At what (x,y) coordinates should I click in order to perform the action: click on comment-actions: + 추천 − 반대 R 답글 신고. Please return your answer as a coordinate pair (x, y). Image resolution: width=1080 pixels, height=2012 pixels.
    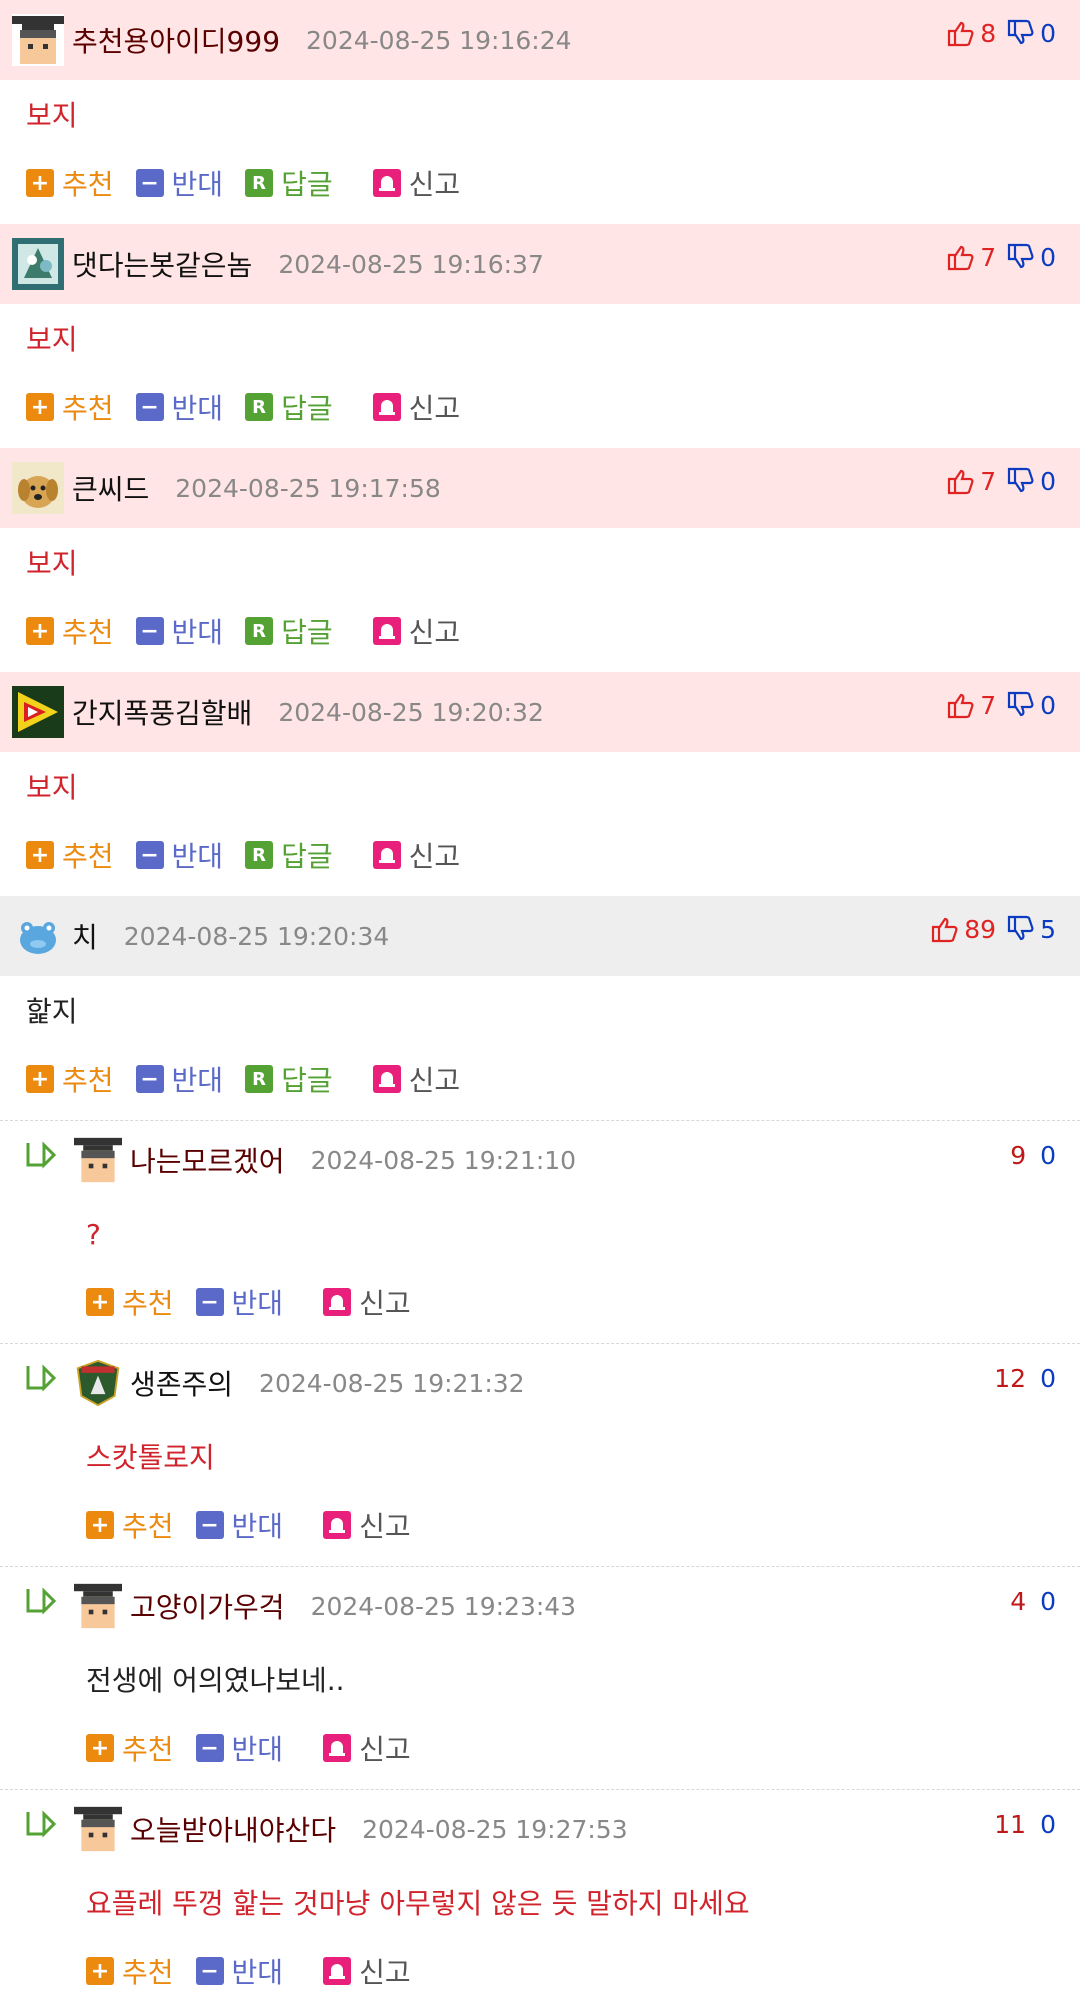
    Looking at the image, I should click on (540, 1084).